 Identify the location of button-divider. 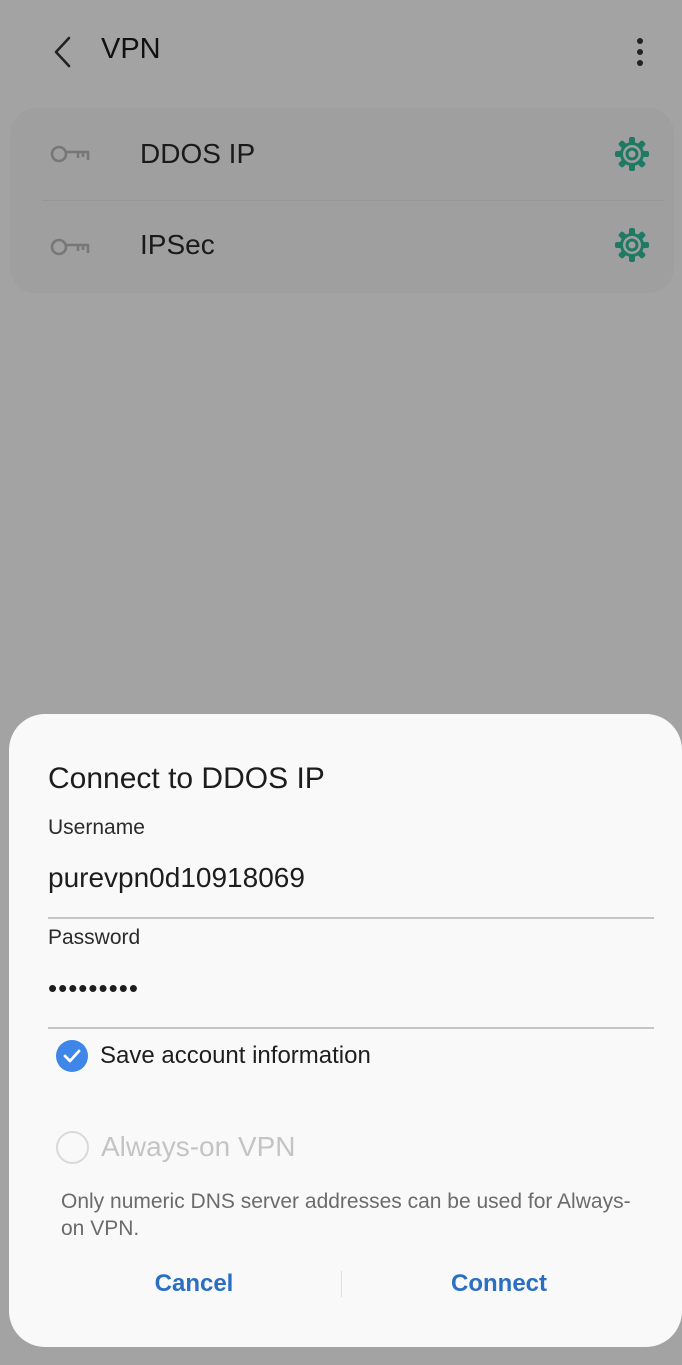
(341, 1284).